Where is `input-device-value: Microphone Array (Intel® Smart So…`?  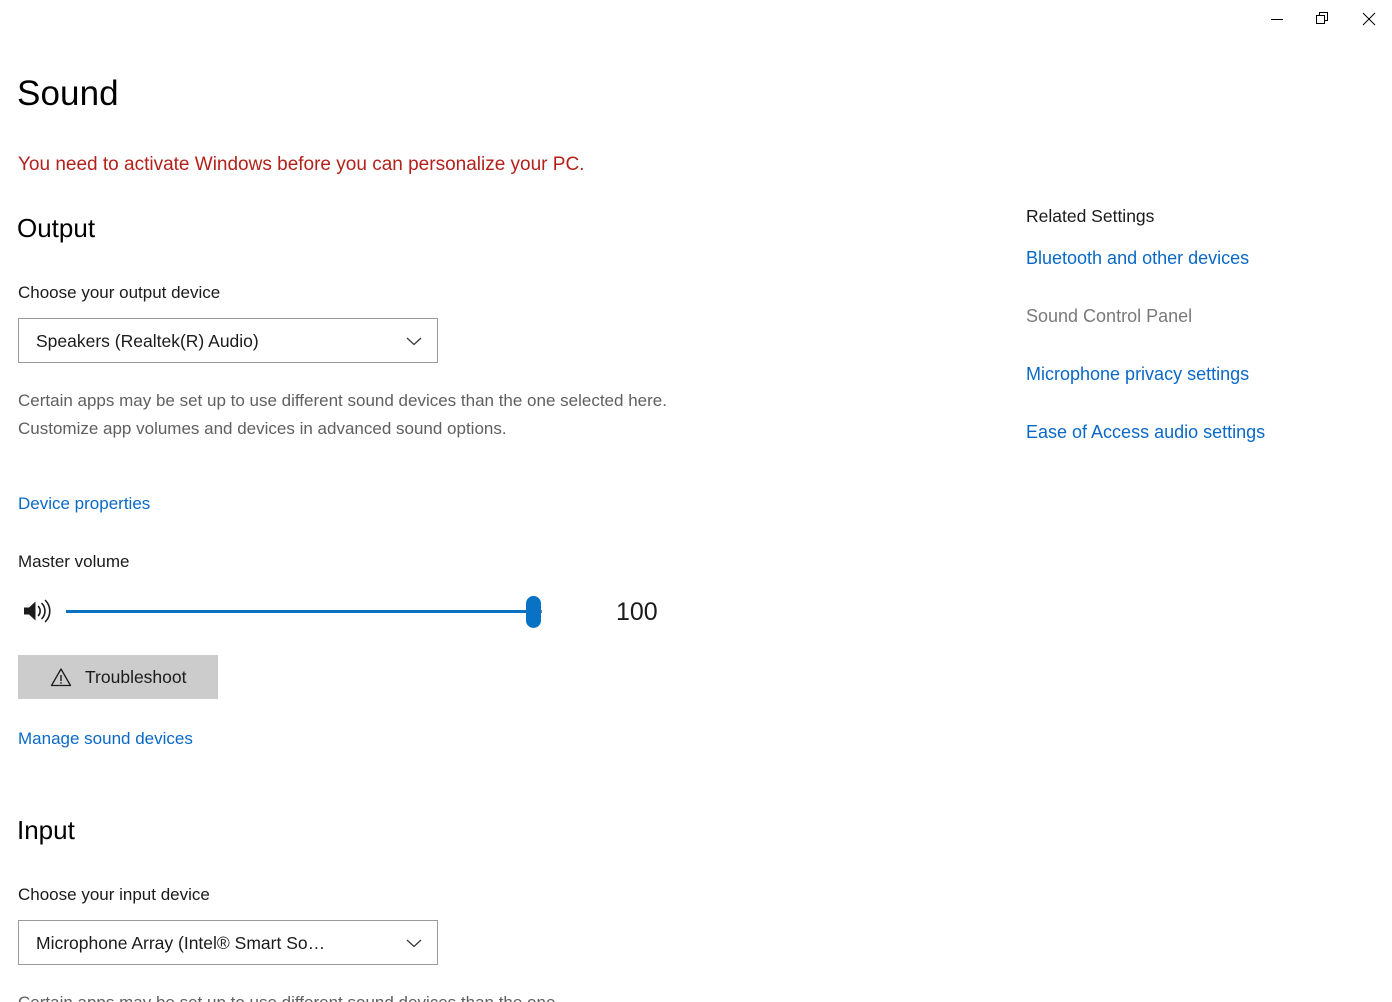
input-device-value: Microphone Array (Intel® Smart So… is located at coordinates (181, 942).